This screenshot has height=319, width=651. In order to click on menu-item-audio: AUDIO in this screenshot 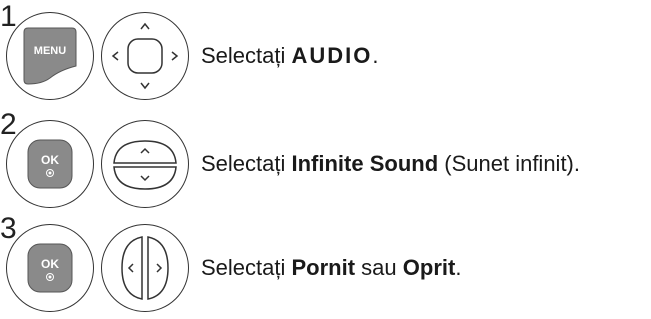, I will do `click(332, 55)`.